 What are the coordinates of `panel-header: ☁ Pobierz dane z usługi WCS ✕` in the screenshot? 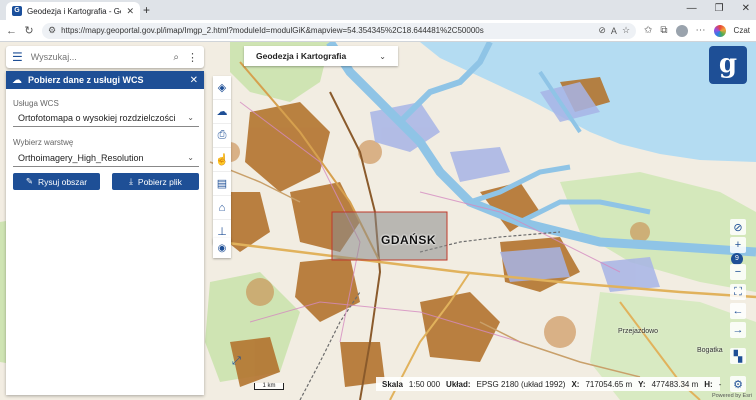 It's located at (105, 80).